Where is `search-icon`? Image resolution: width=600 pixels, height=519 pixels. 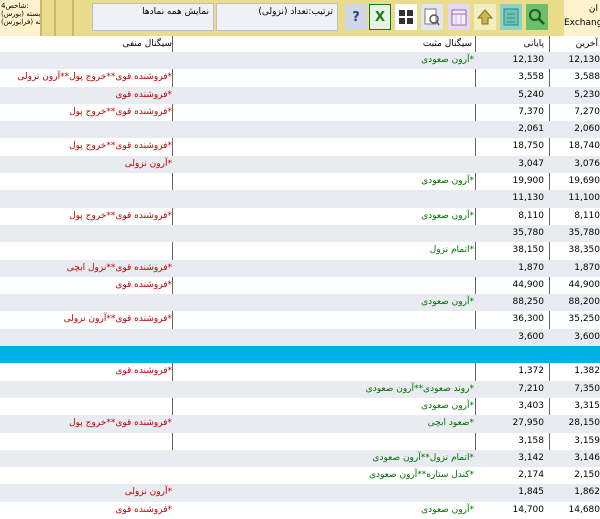 search-icon is located at coordinates (537, 17).